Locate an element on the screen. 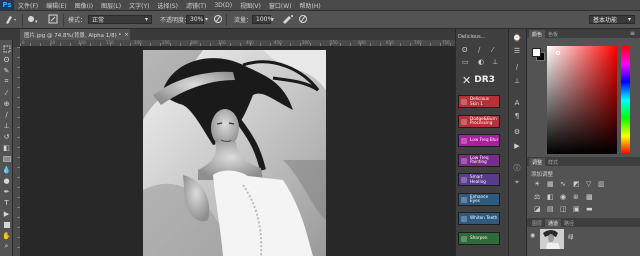 The image size is (640, 256). plugin-action-button: Sharpen is located at coordinates (479, 238).